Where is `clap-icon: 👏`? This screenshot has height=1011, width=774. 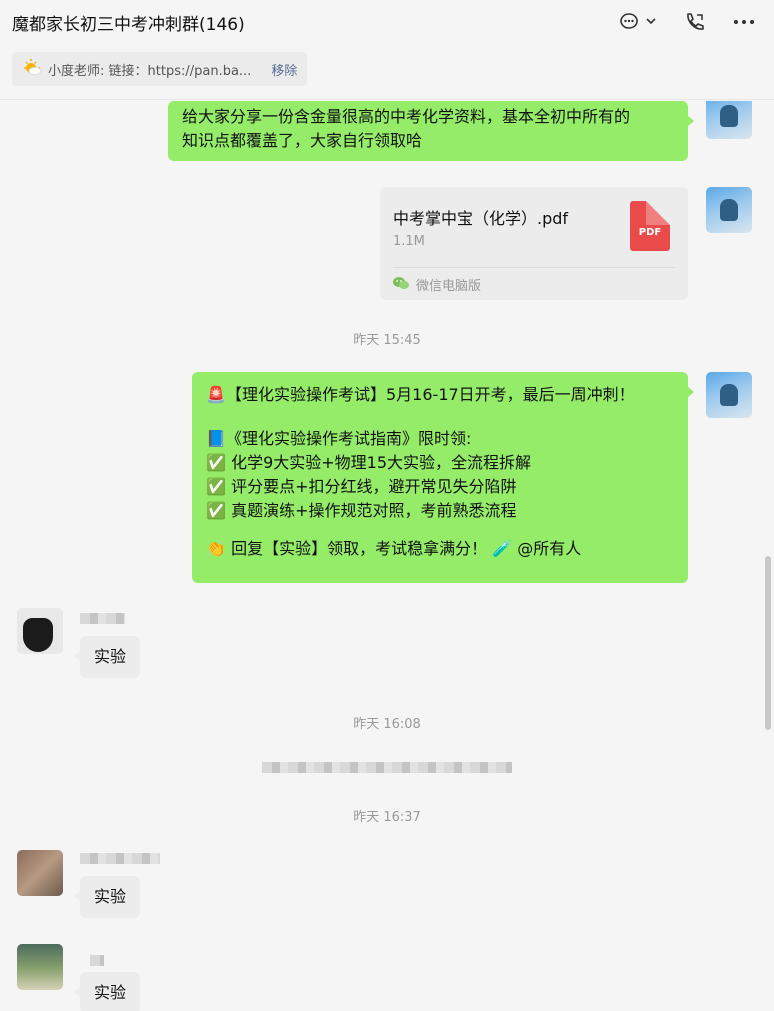
clap-icon: 👏 is located at coordinates (216, 548).